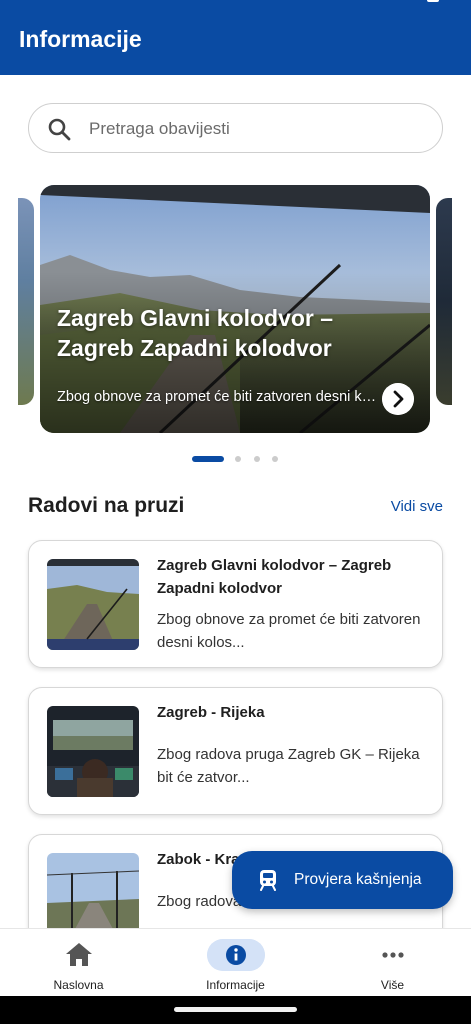 This screenshot has width=471, height=1024. I want to click on search-icon, so click(59, 129).